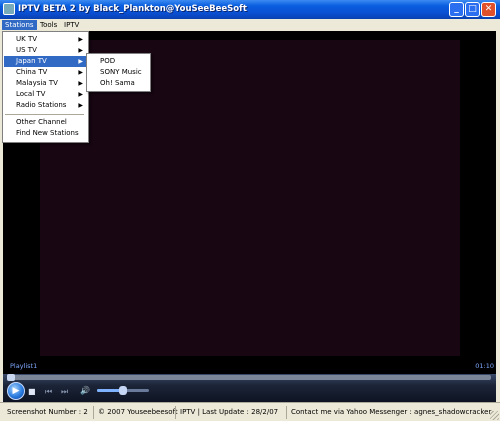 Image resolution: width=500 pixels, height=421 pixels. Describe the element at coordinates (45, 50) in the screenshot. I see `menu-item-us-tv: US TV ▶` at that location.